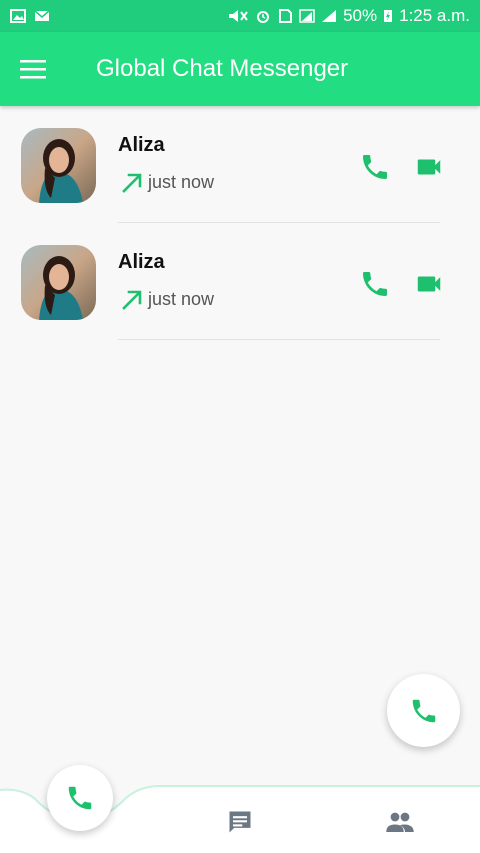 This screenshot has width=480, height=853. I want to click on people-icon, so click(400, 822).